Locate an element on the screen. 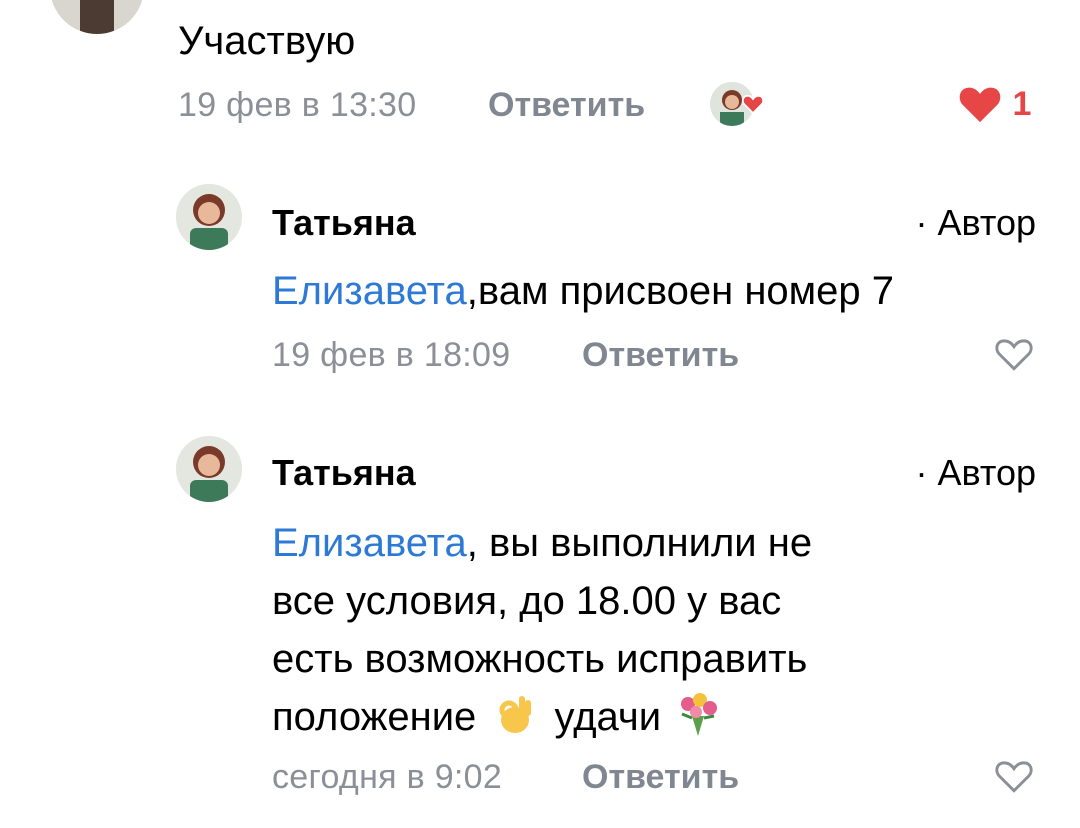 The image size is (1080, 828). like-count: 1 is located at coordinates (1022, 103).